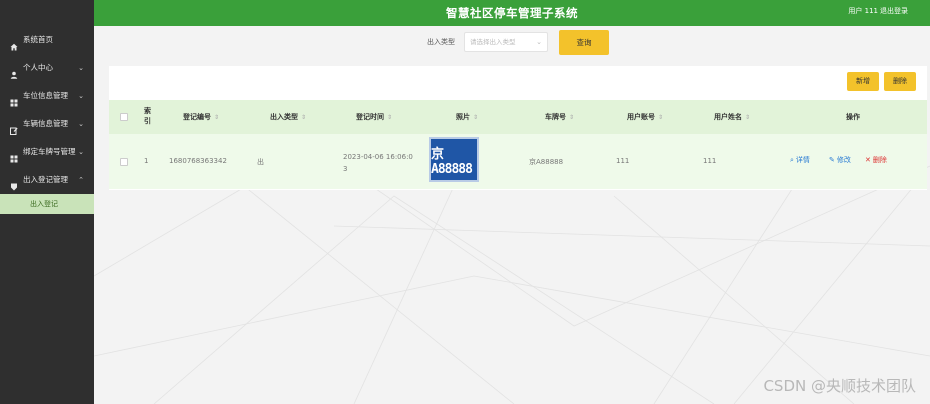 This screenshot has height=404, width=930. What do you see at coordinates (14, 43) in the screenshot?
I see `home-icon` at bounding box center [14, 43].